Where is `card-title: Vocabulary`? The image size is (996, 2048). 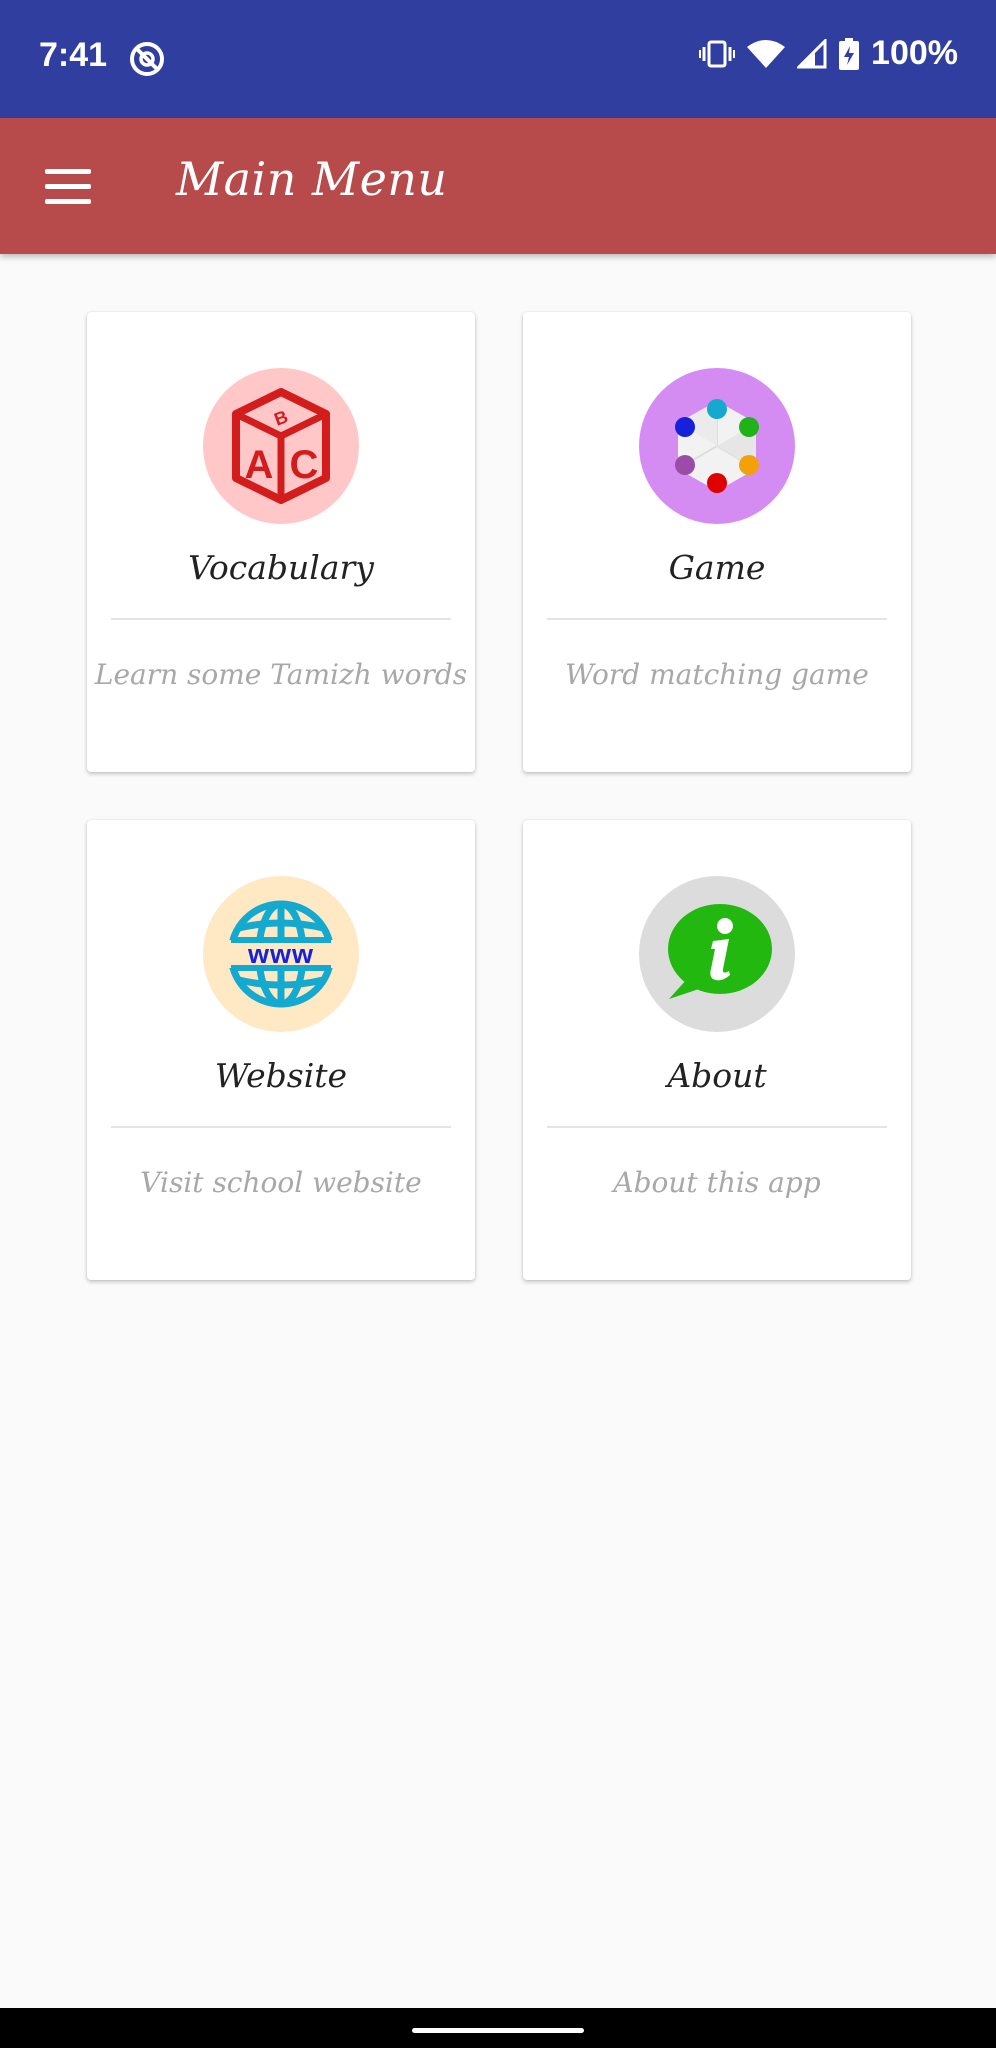
card-title: Vocabulary is located at coordinates (281, 567).